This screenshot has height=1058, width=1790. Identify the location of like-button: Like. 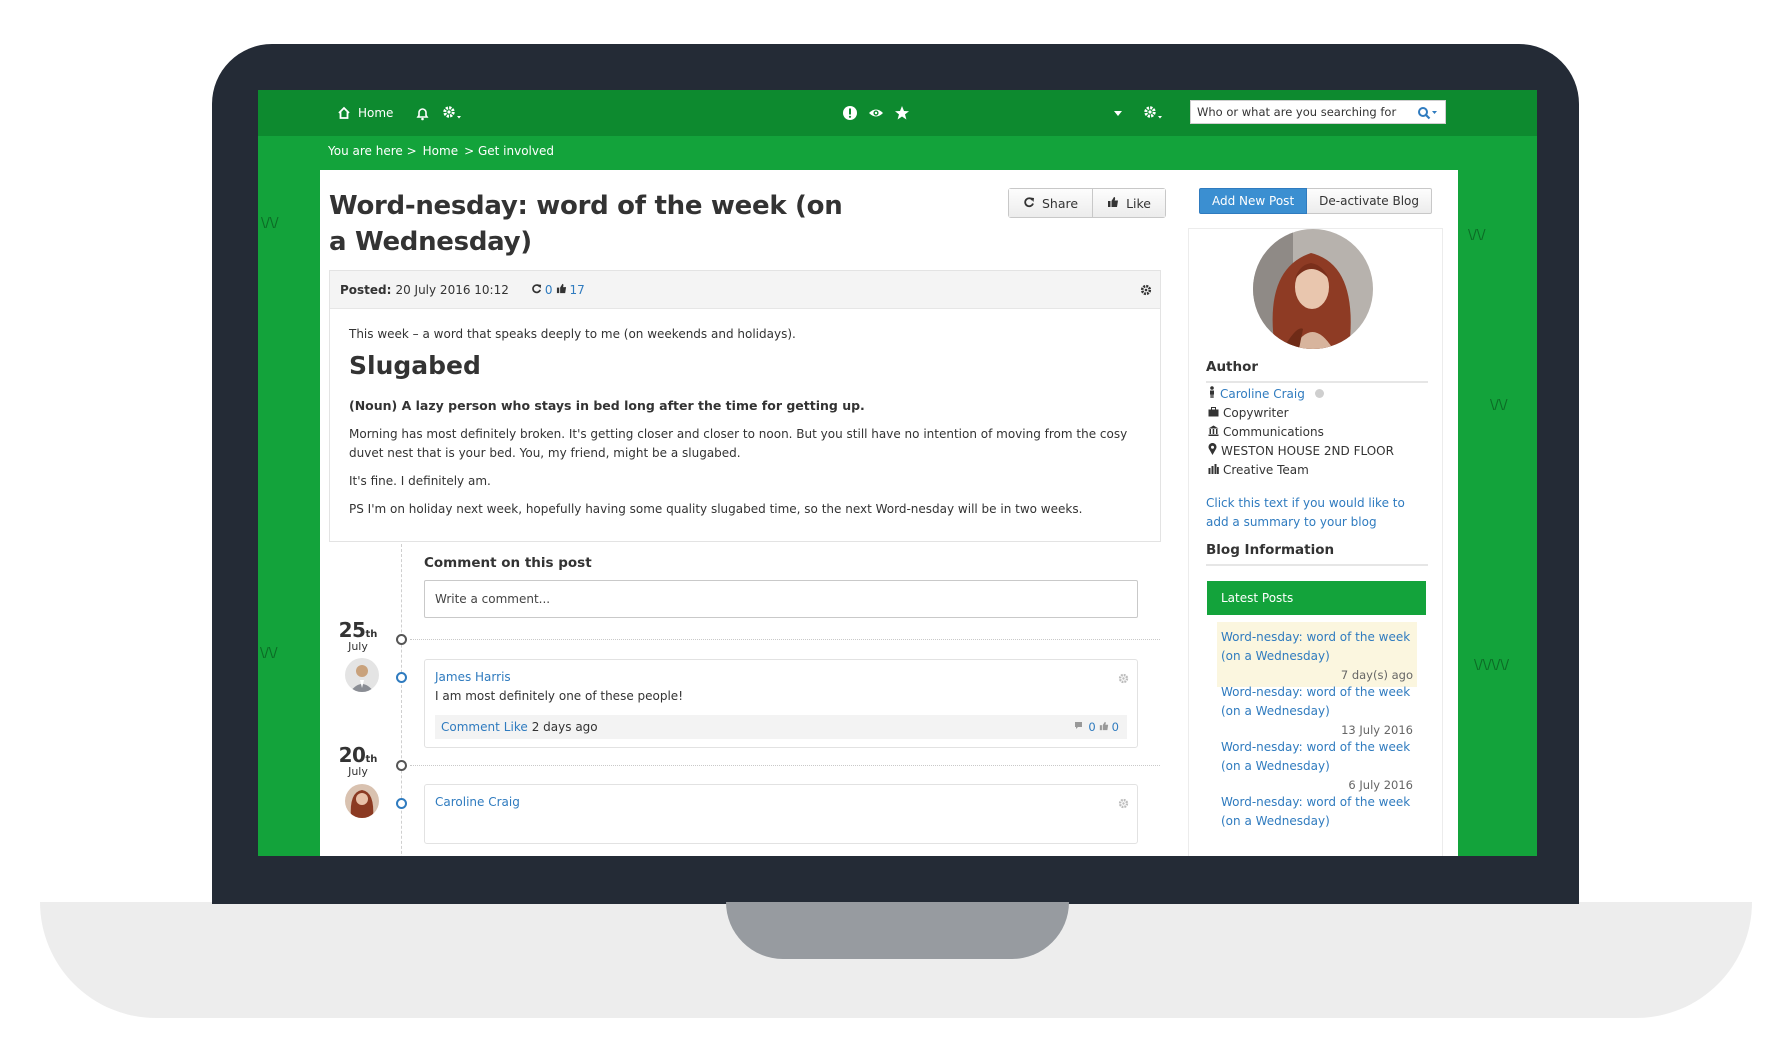
(1128, 203).